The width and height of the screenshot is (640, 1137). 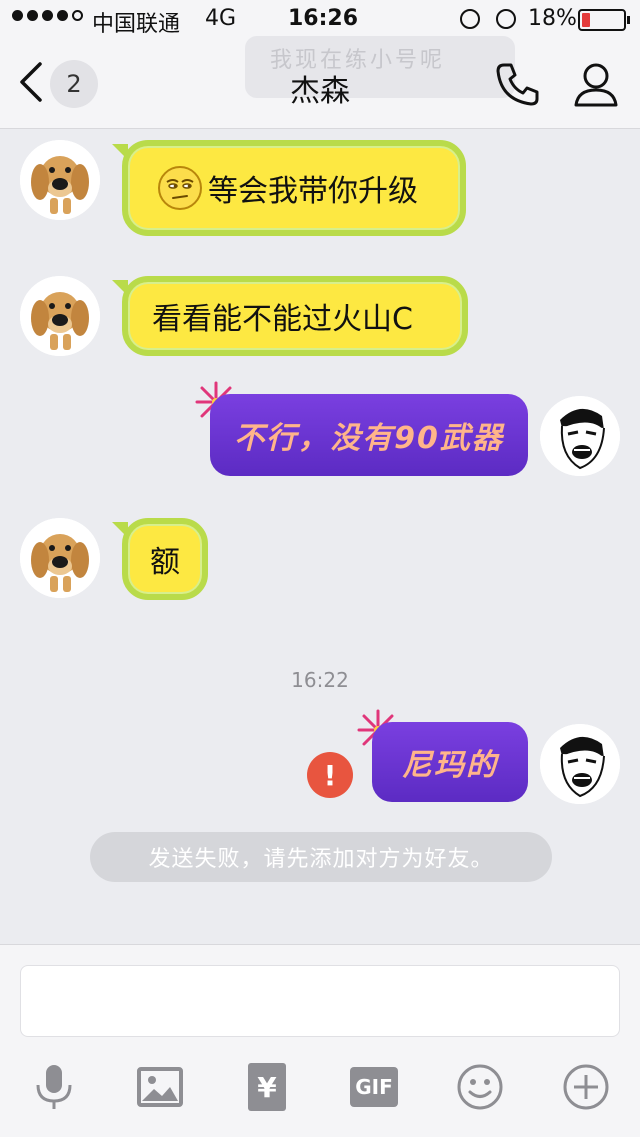 What do you see at coordinates (320, 91) in the screenshot?
I see `chat-title: 杰森` at bounding box center [320, 91].